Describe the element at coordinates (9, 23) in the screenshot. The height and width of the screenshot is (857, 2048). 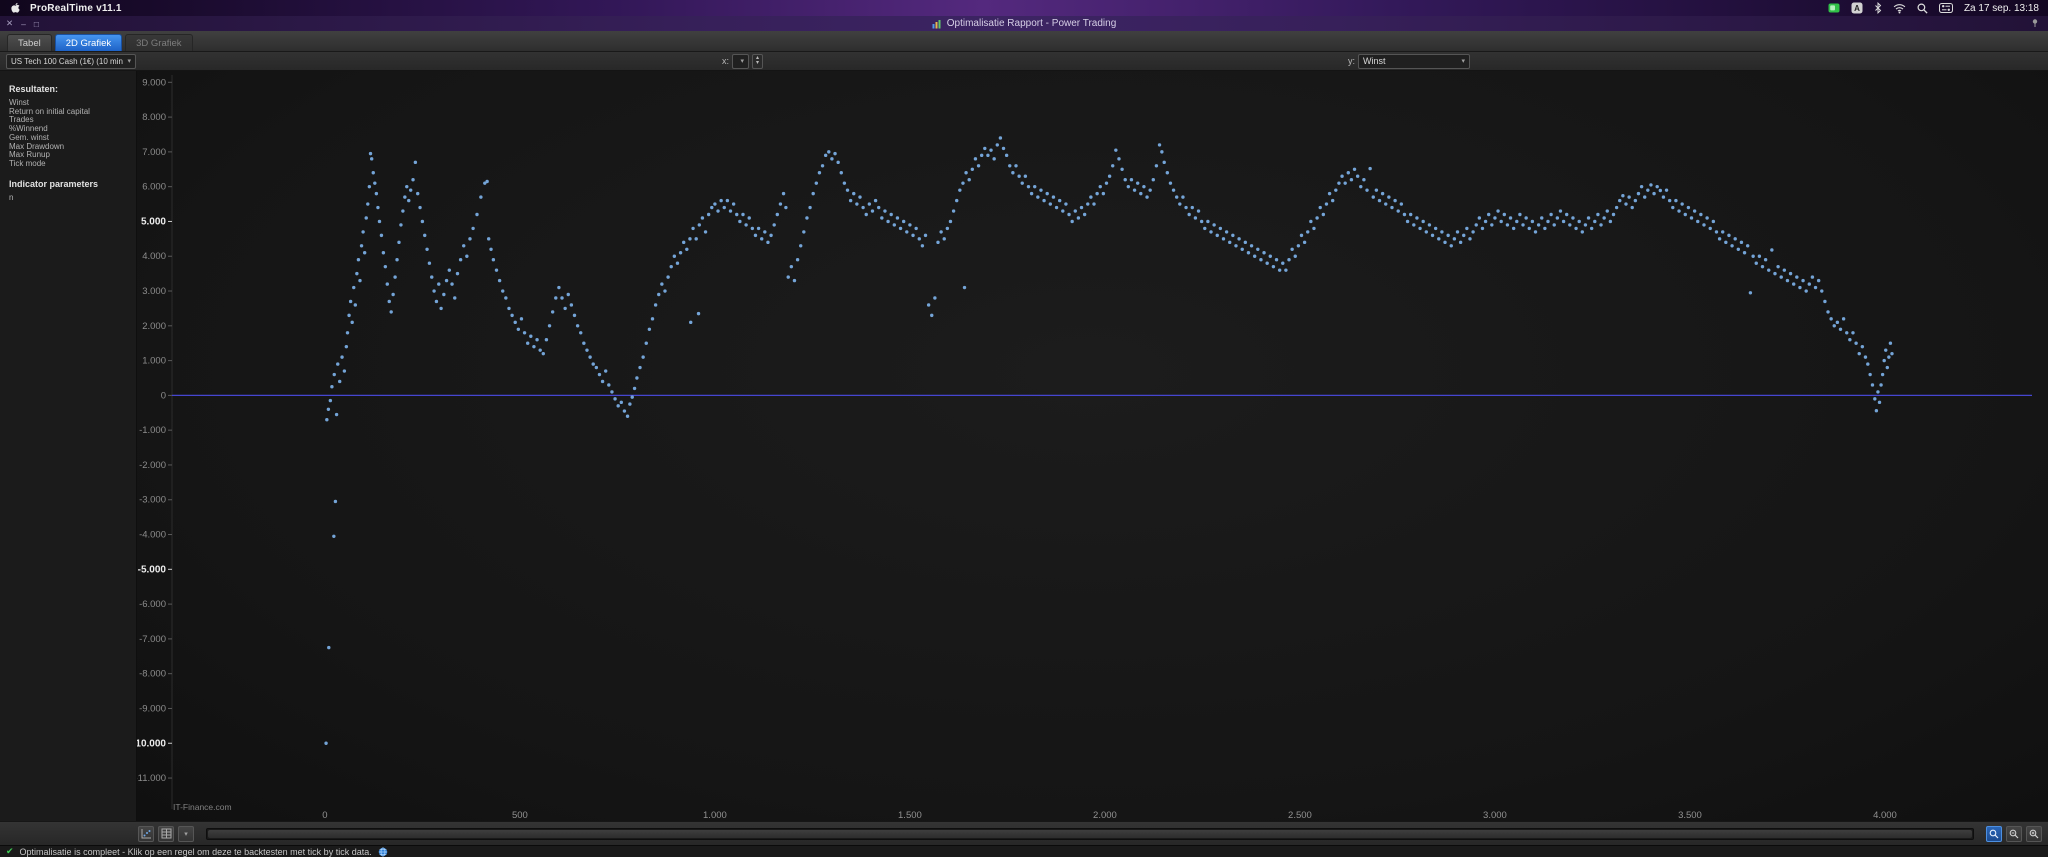
I see `close-window-icon: ✕` at that location.